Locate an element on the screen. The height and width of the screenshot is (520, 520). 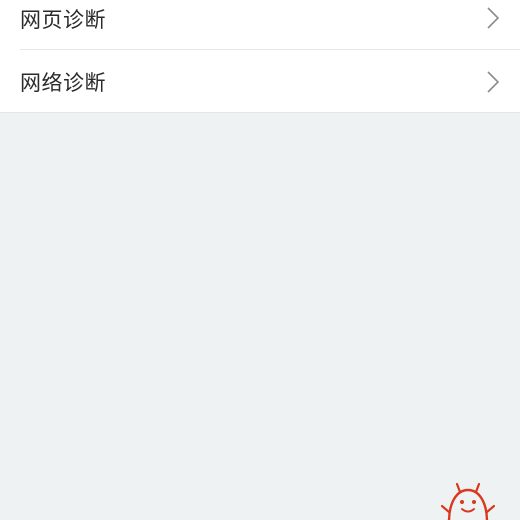
menu-item-label: 网络诊断 is located at coordinates (63, 82).